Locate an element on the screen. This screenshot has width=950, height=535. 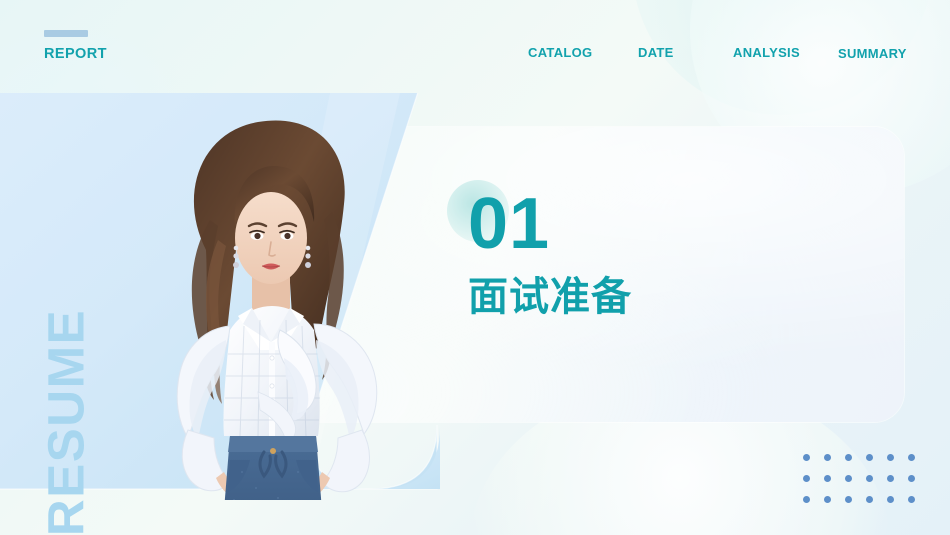
nav-item-date: DATE is located at coordinates (685, 52).